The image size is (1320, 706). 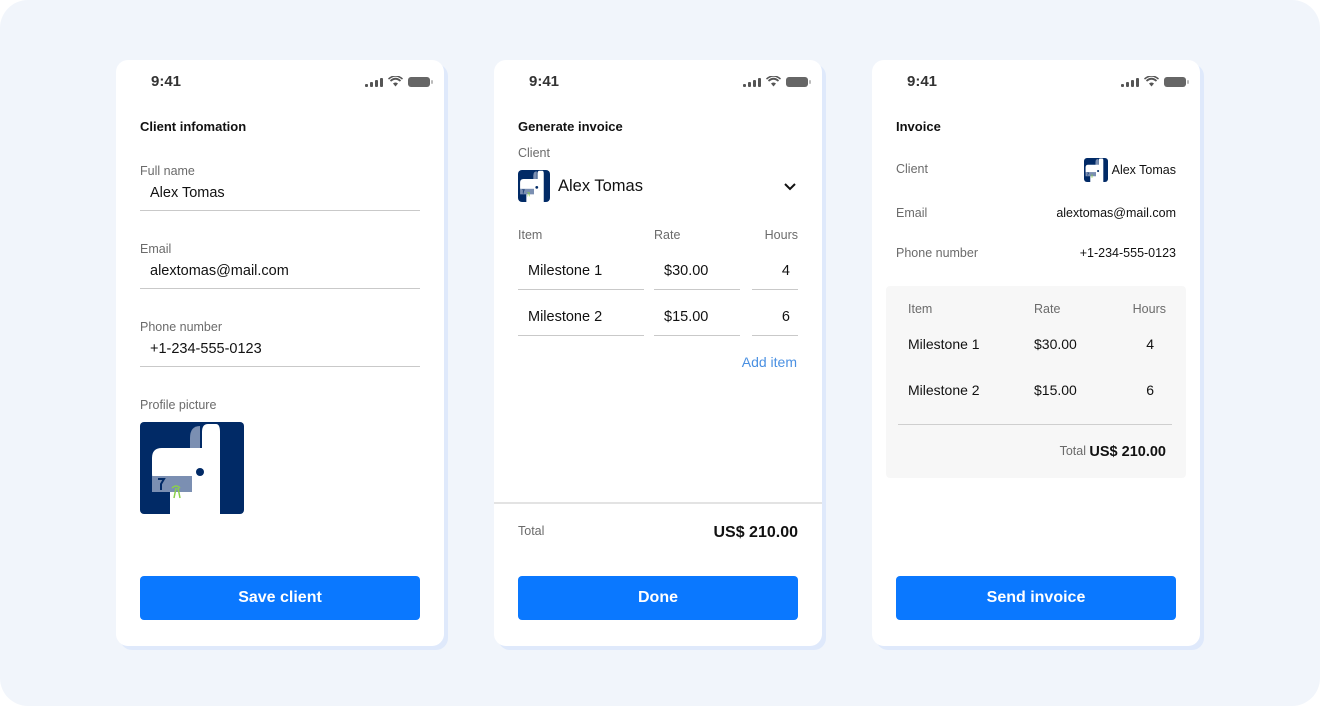 I want to click on hours-input: 4, so click(x=775, y=272).